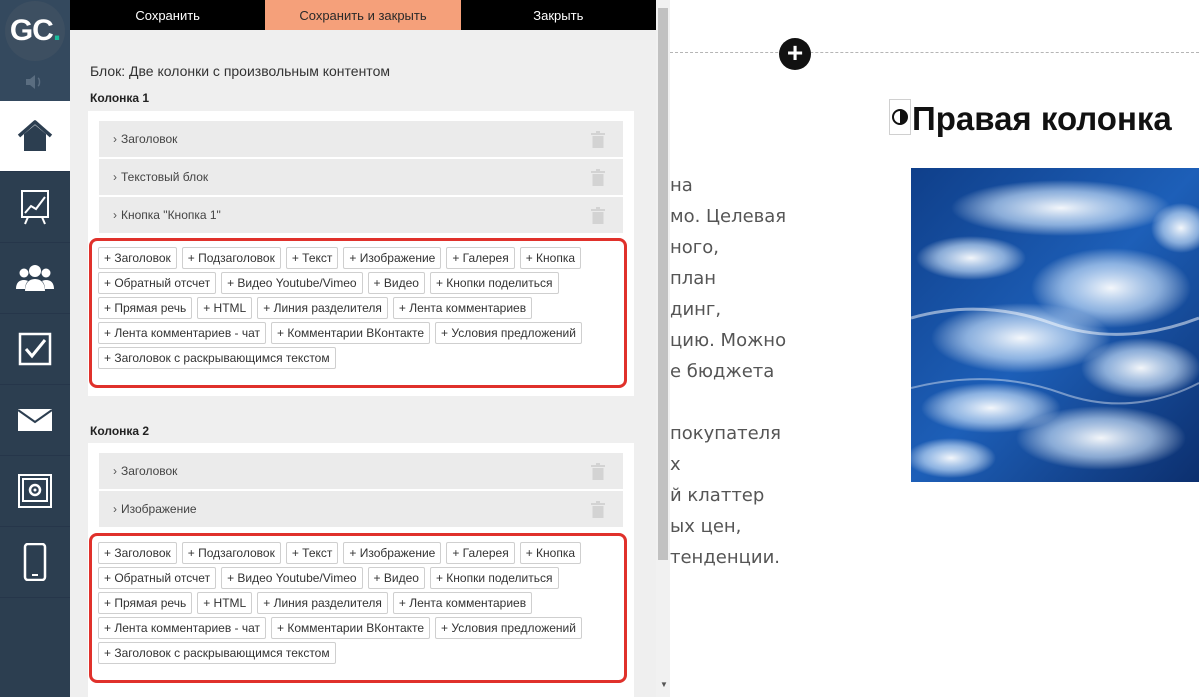 The image size is (1199, 697). Describe the element at coordinates (361, 471) in the screenshot. I see `column-2-item-heading: › Заголовок` at that location.